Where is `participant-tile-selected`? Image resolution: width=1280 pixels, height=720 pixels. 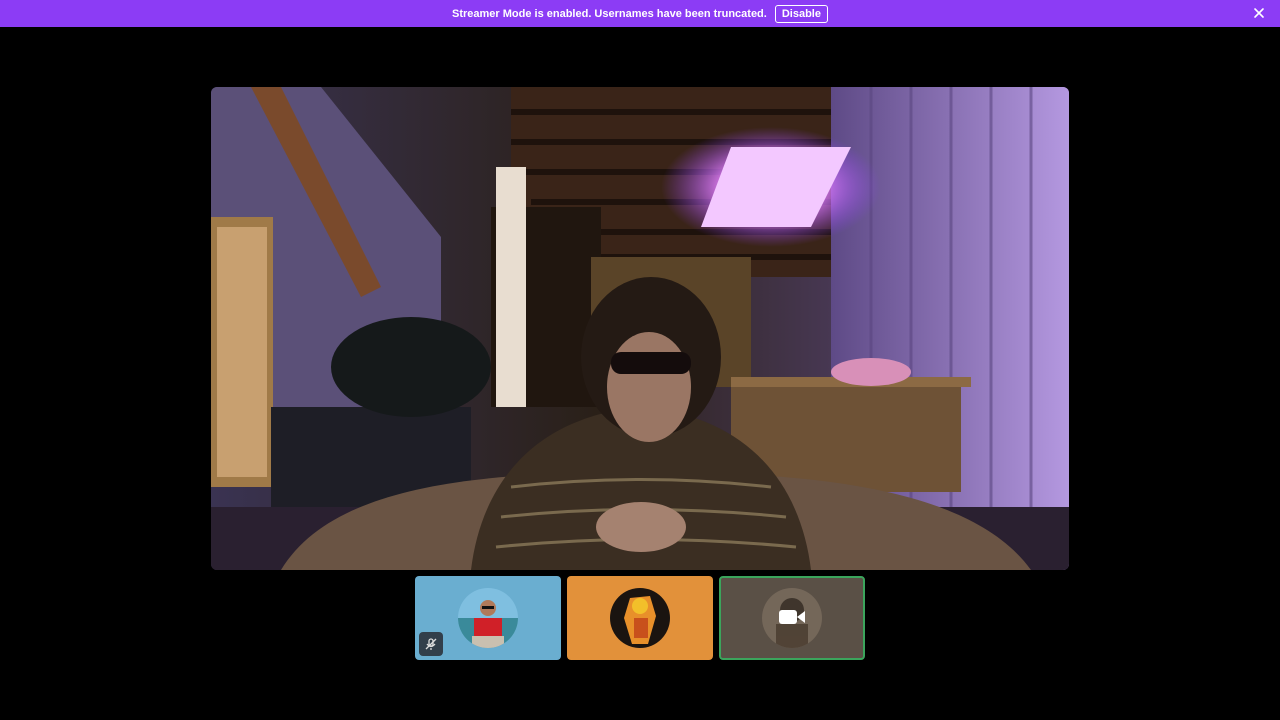 participant-tile-selected is located at coordinates (792, 618).